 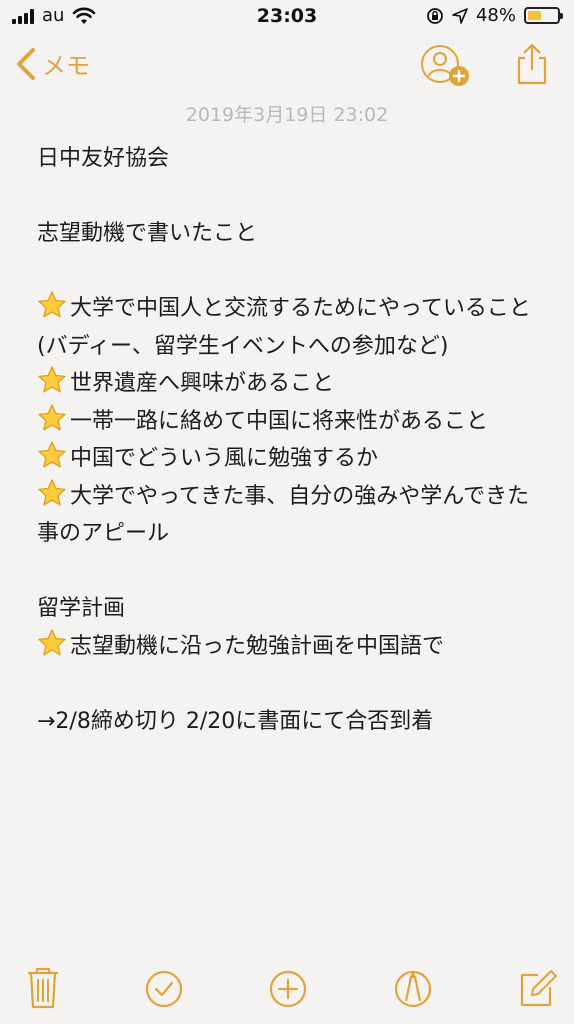 I want to click on note-line: 中国でどういう風に勉強するか, so click(x=292, y=459).